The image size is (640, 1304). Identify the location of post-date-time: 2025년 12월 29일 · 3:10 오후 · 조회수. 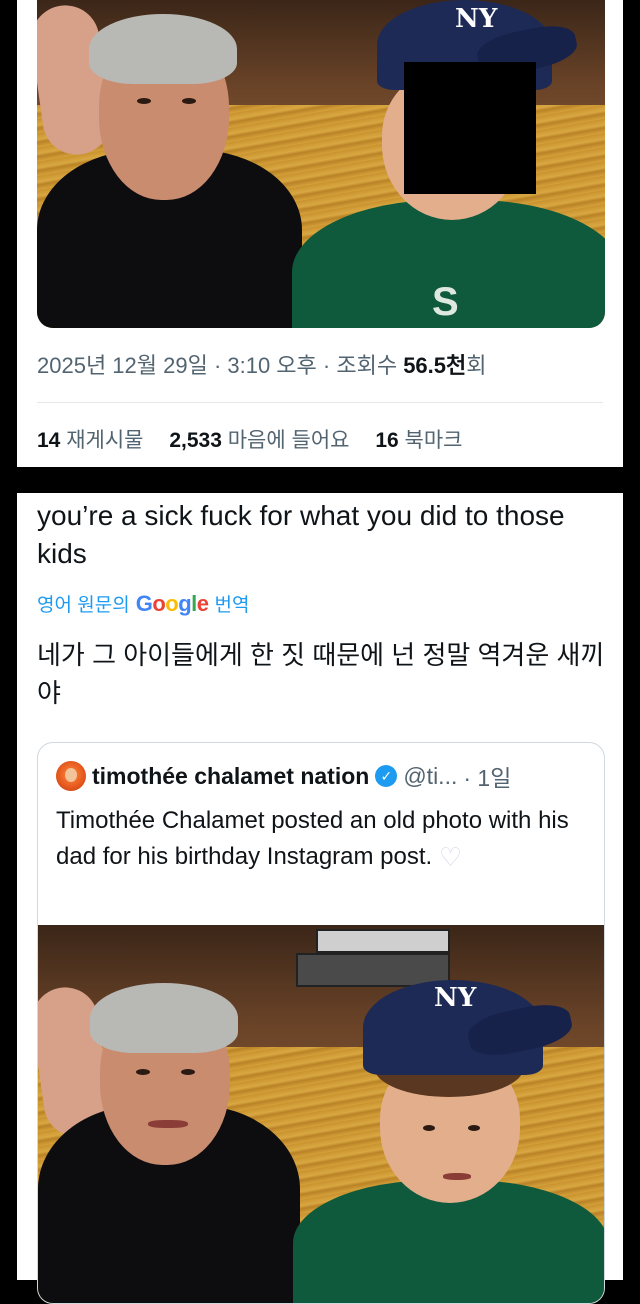
(220, 365).